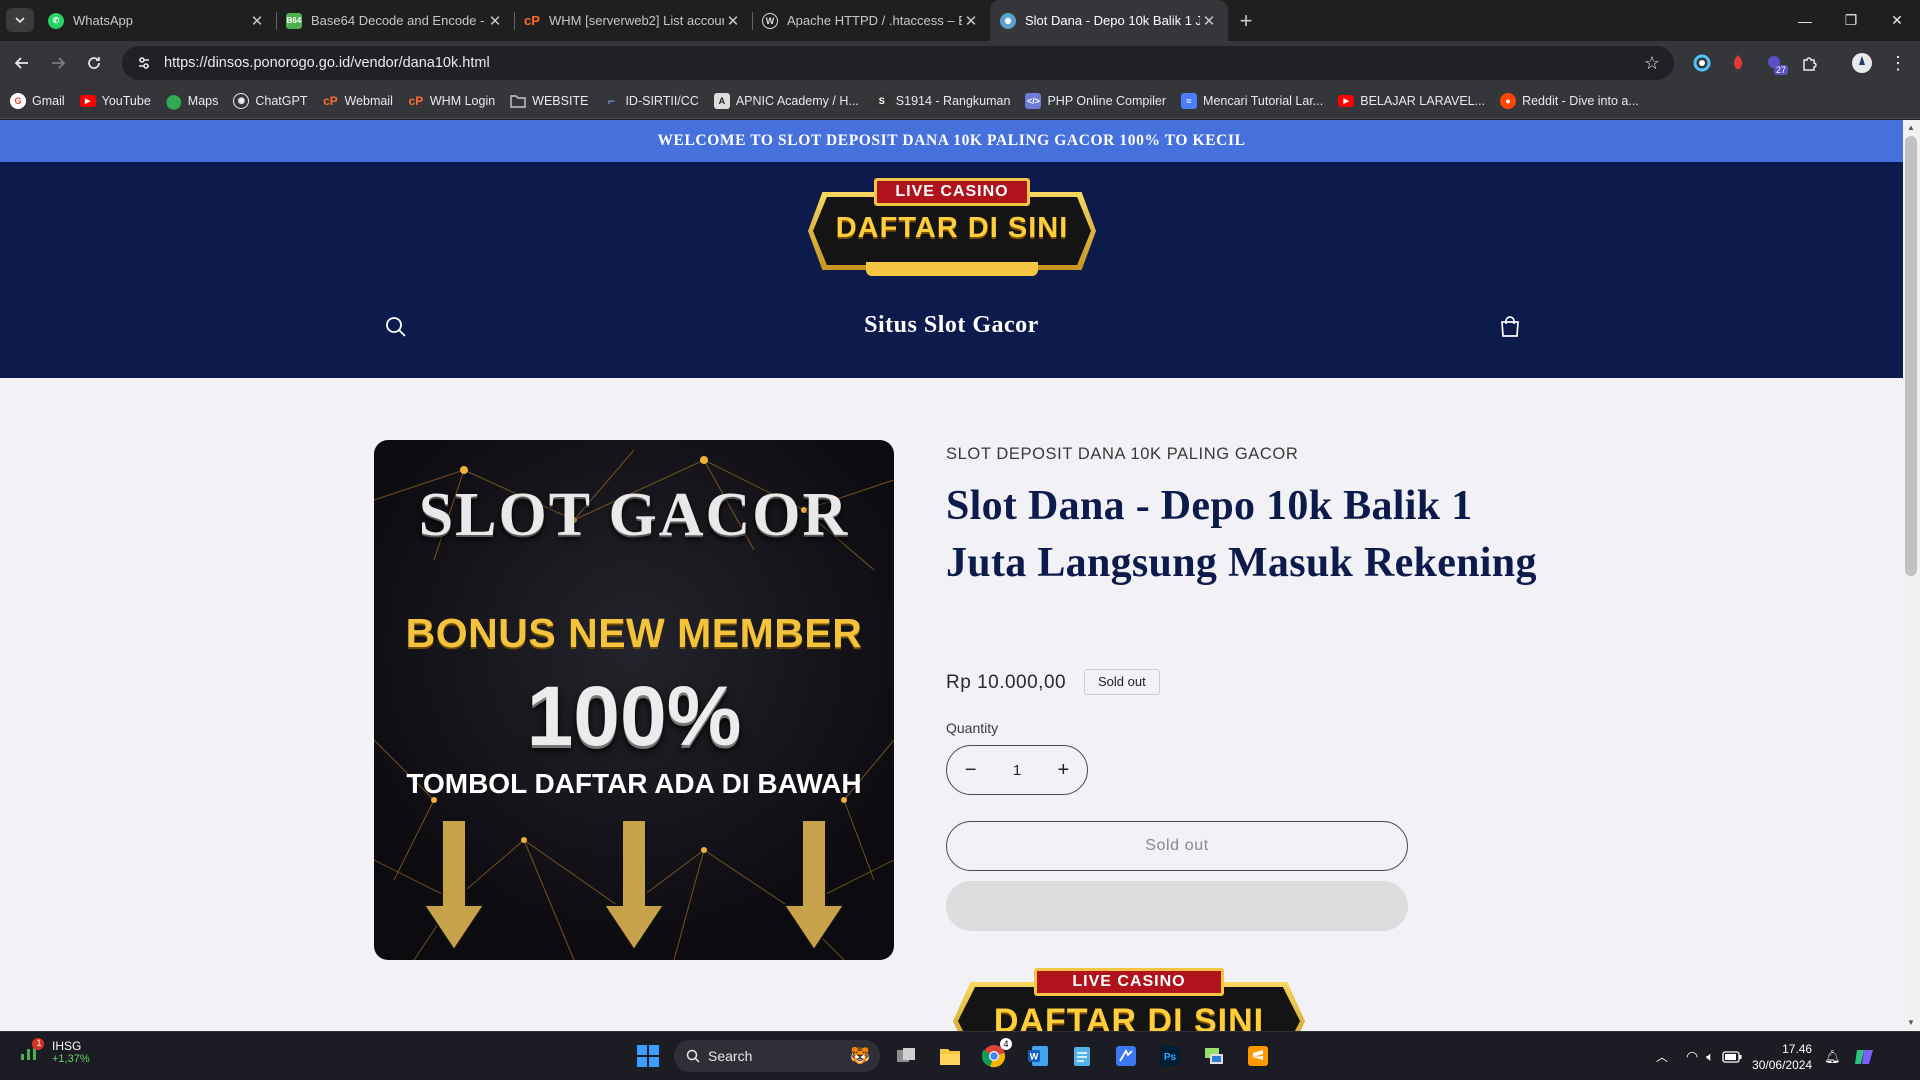  What do you see at coordinates (330, 101) in the screenshot?
I see `cpanel-icon: cP` at bounding box center [330, 101].